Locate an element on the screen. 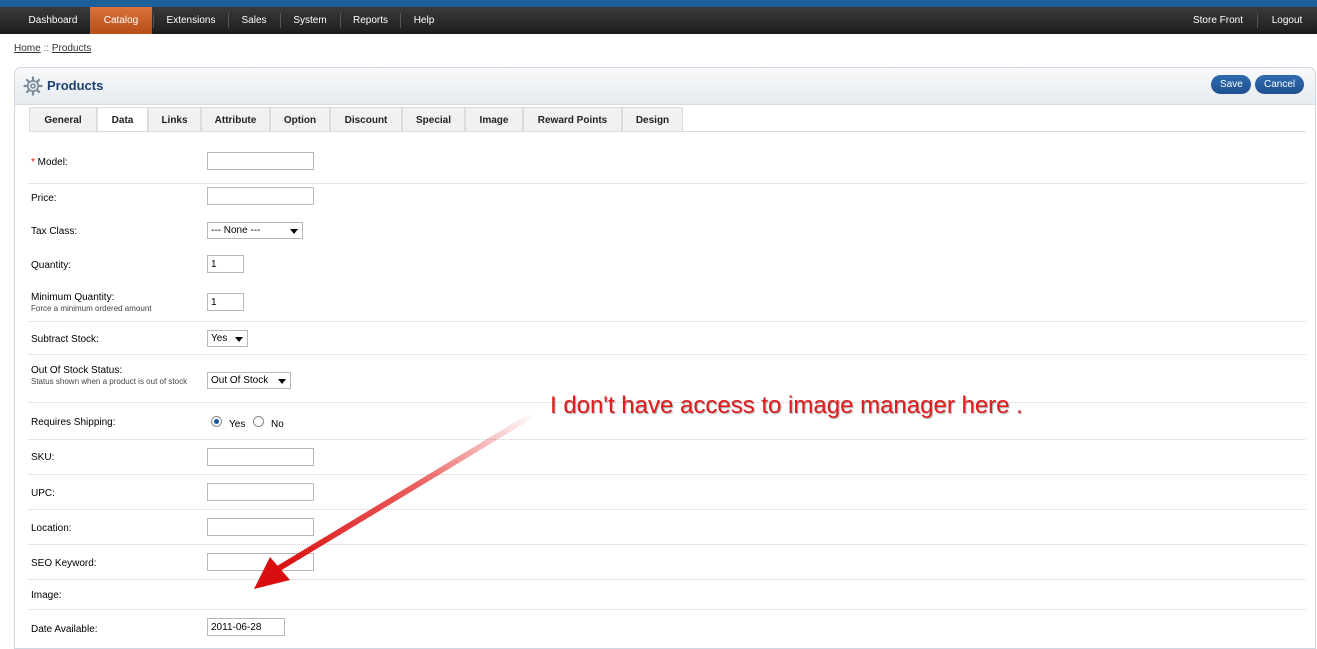  menu-separator is located at coordinates (1257, 20).